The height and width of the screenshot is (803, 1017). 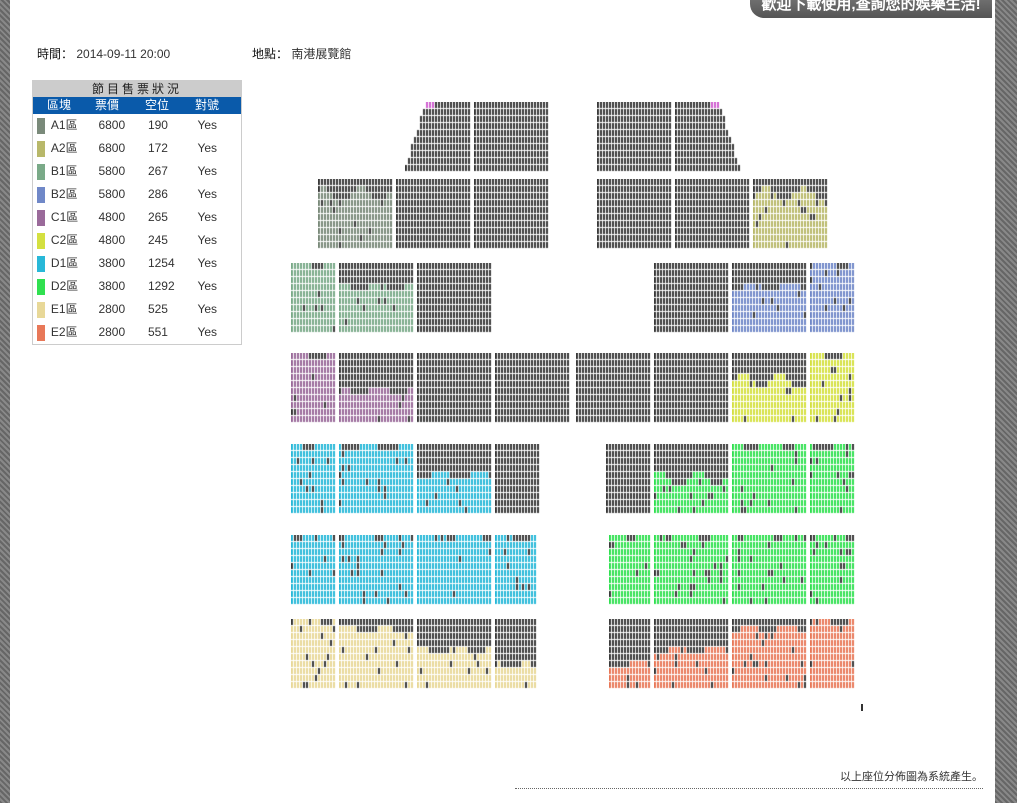 I want to click on table-row: D1區 3800 1254 Yes, so click(x=137, y=263).